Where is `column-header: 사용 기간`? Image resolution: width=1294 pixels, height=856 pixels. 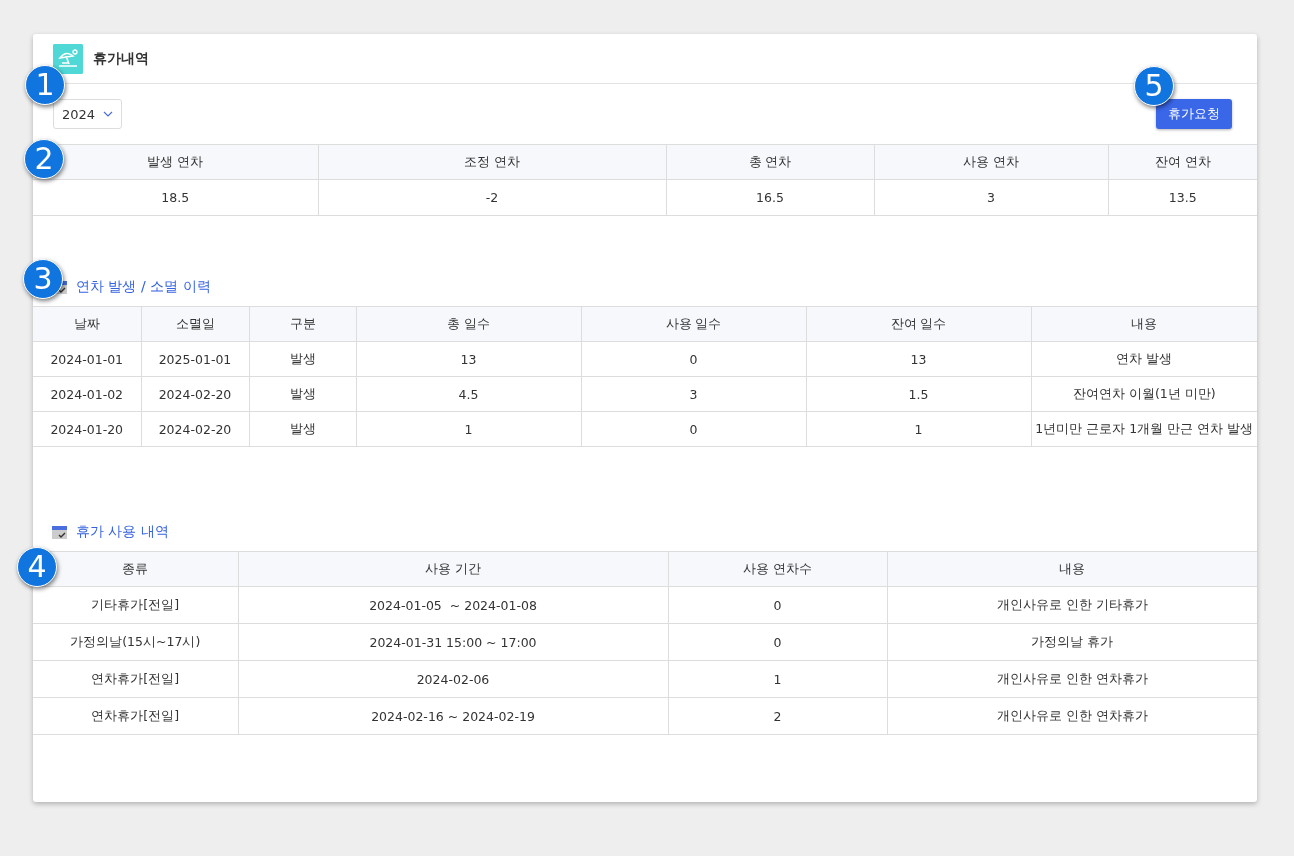
column-header: 사용 기간 is located at coordinates (453, 569).